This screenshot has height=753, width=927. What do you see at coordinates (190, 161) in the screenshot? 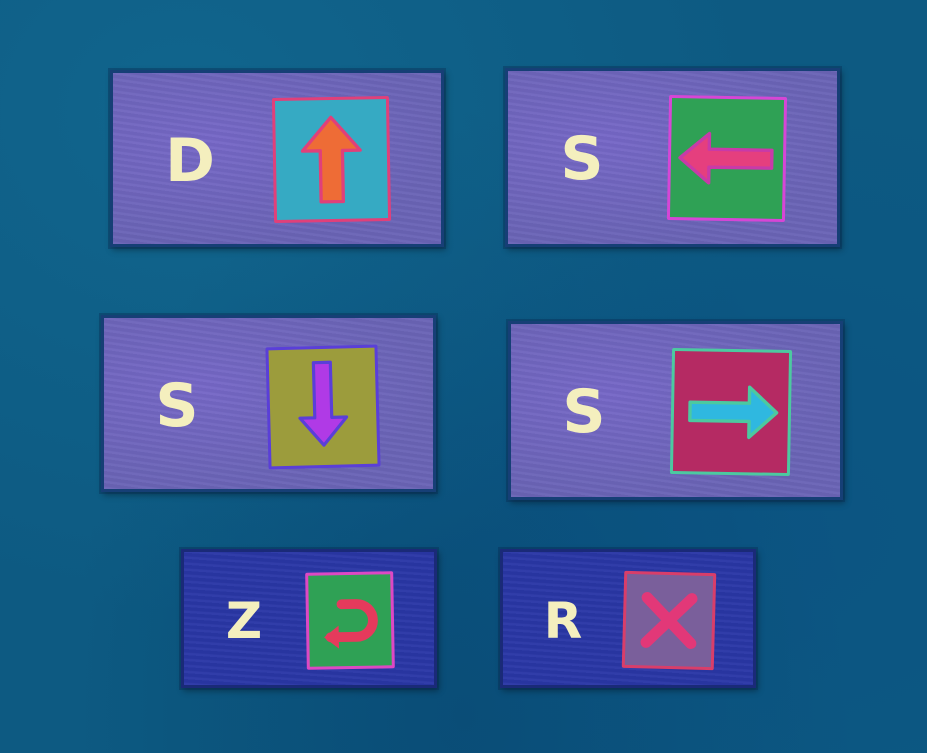
I see `key-label-up: D` at bounding box center [190, 161].